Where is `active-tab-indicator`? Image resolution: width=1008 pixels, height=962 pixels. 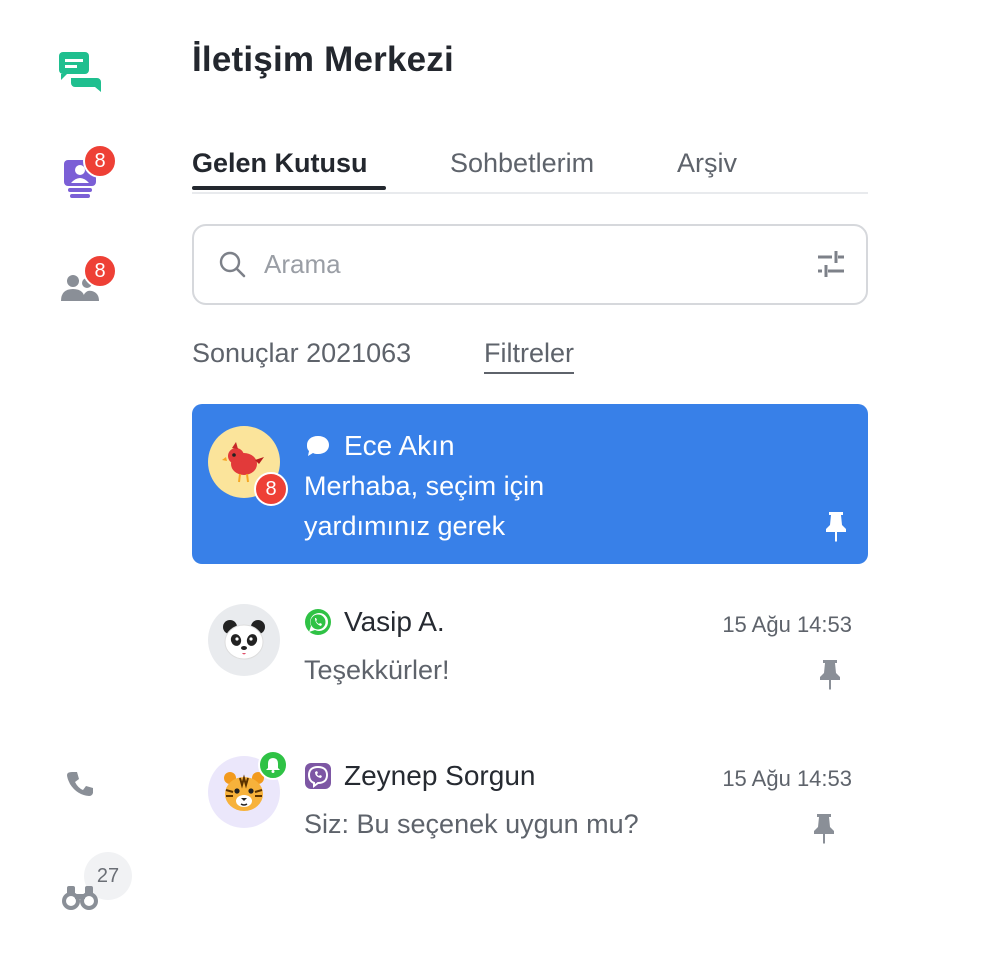 active-tab-indicator is located at coordinates (289, 188).